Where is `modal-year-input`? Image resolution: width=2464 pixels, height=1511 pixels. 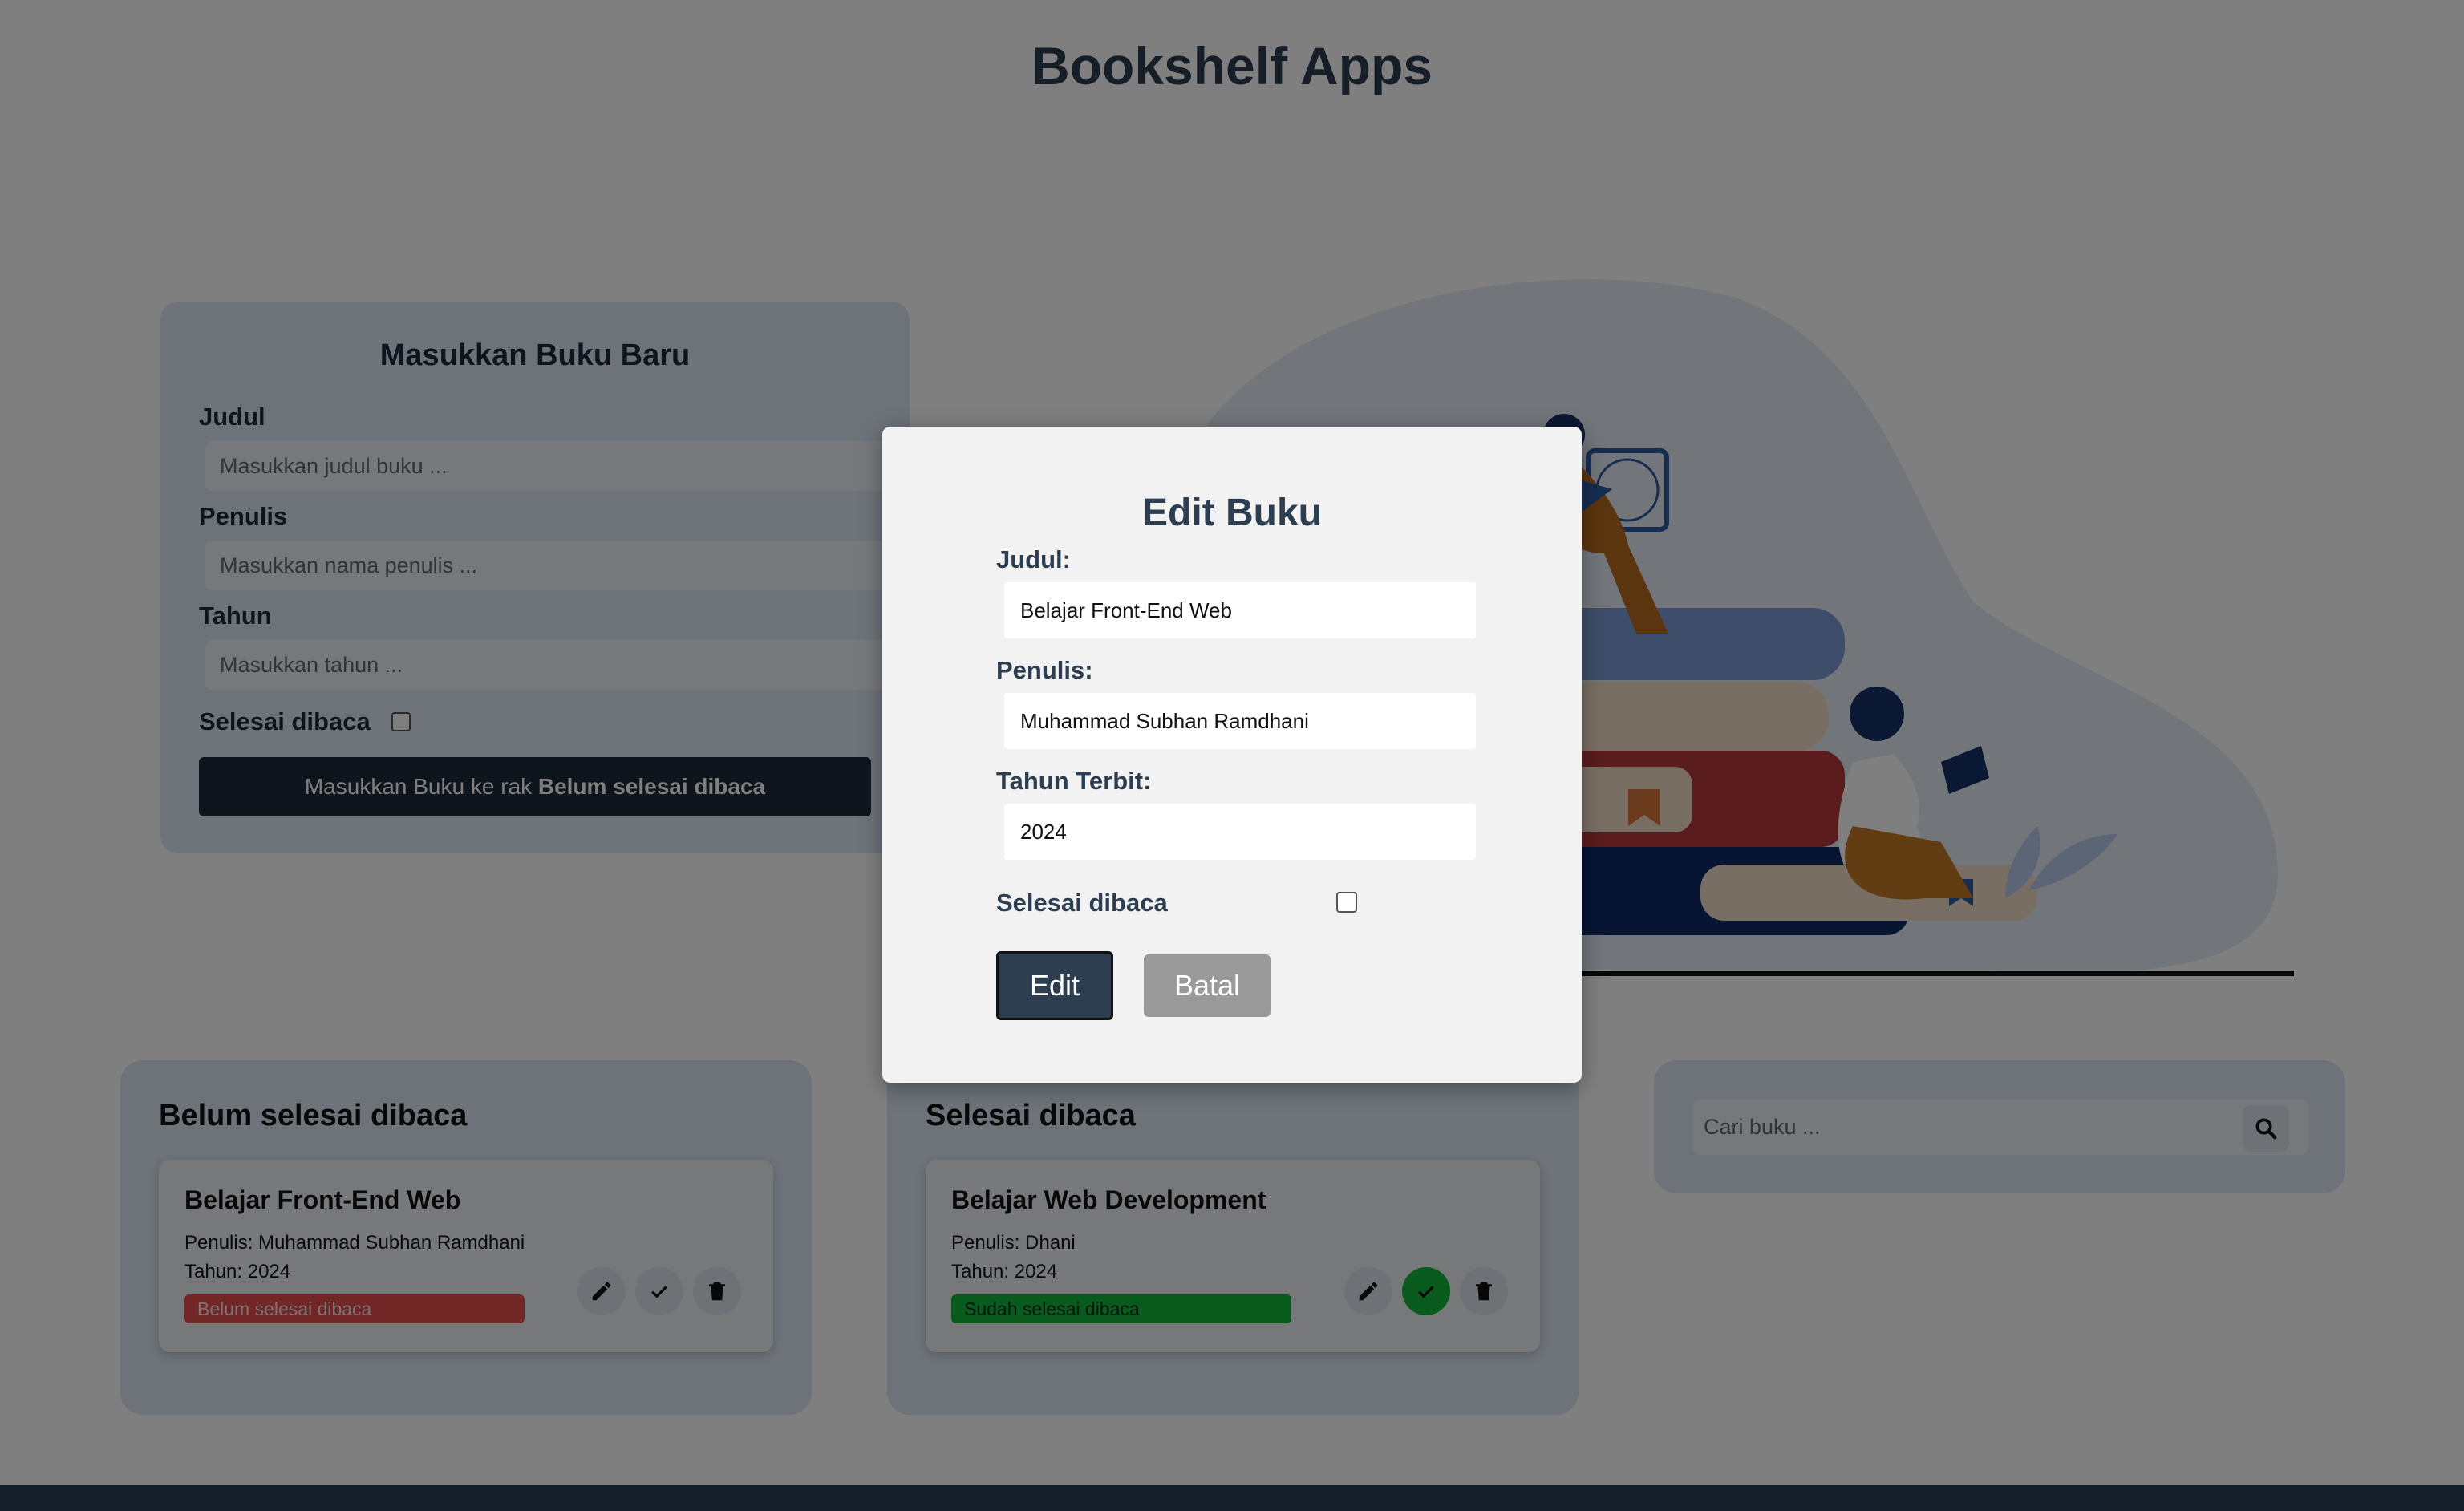 modal-year-input is located at coordinates (1240, 832).